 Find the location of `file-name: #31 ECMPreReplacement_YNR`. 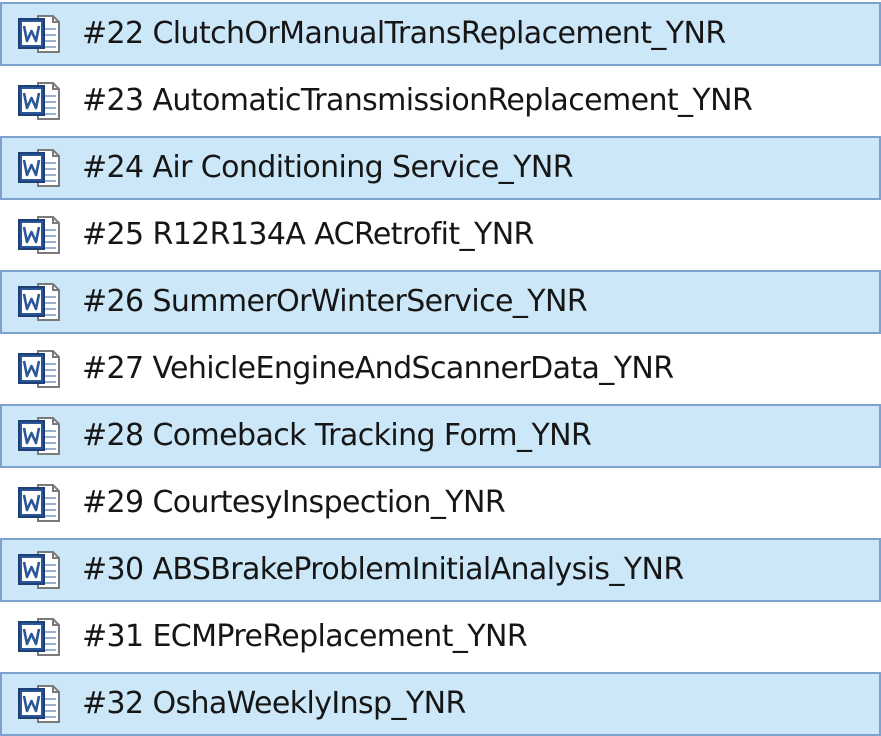

file-name: #31 ECMPreReplacement_YNR is located at coordinates (305, 636).